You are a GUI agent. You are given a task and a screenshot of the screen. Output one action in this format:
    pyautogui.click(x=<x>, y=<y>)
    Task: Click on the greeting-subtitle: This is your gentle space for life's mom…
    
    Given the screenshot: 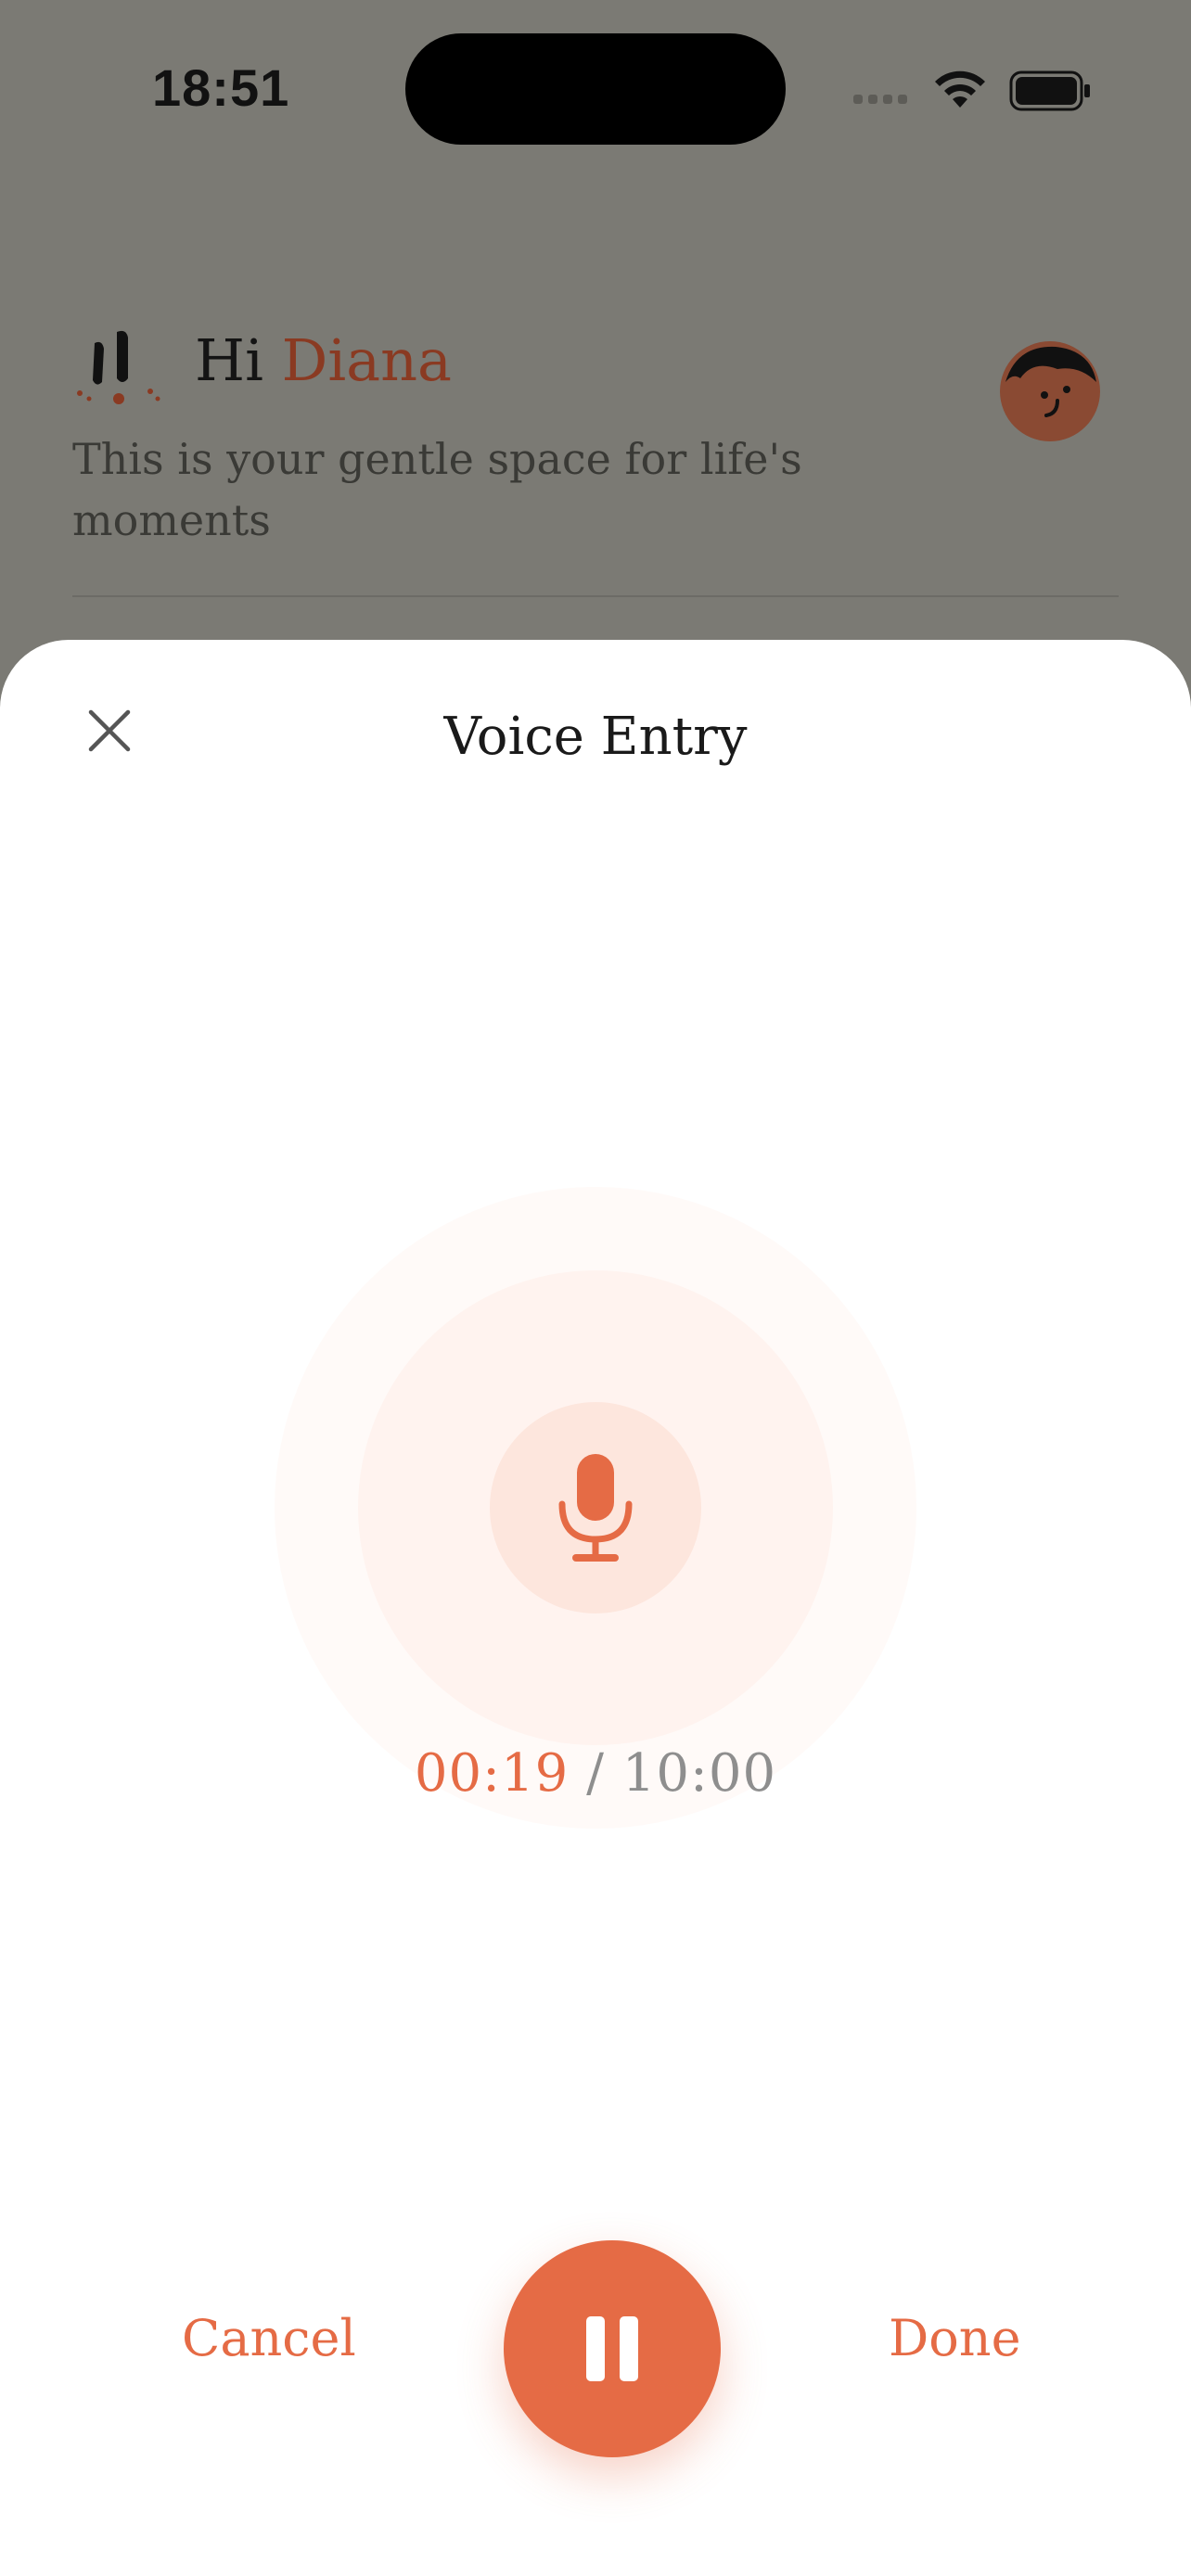 What is the action you would take?
    pyautogui.click(x=437, y=489)
    